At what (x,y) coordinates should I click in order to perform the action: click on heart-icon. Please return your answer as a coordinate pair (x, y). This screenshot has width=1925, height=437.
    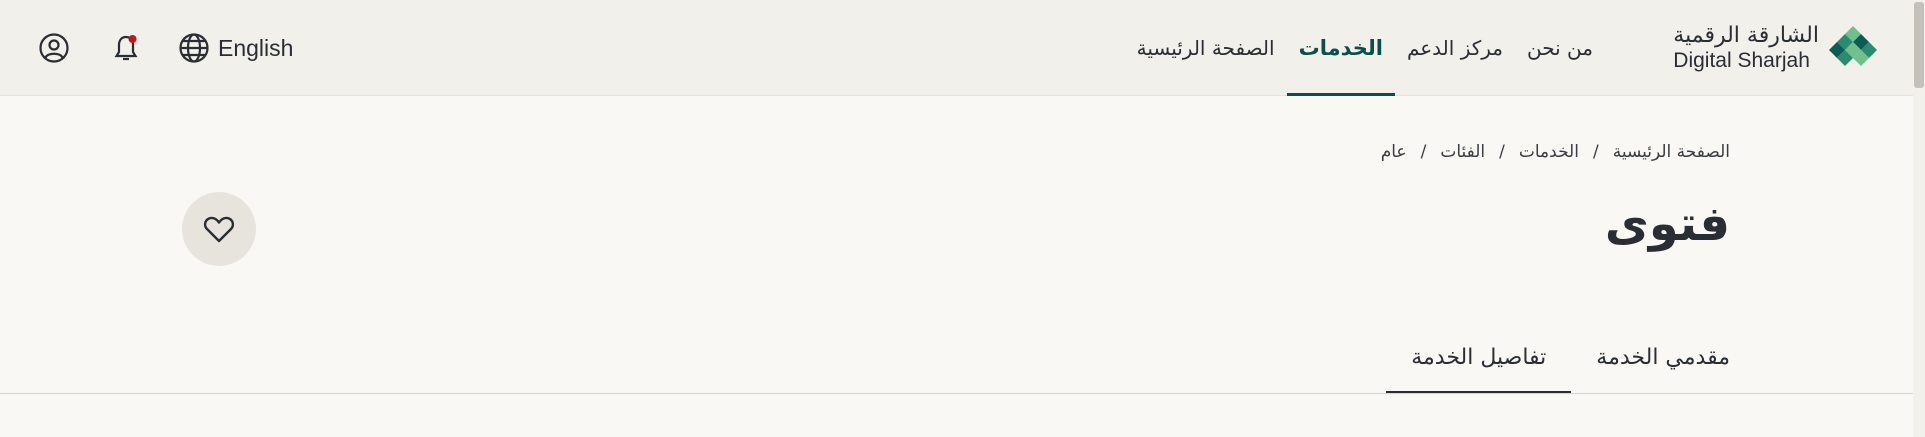
    Looking at the image, I should click on (219, 229).